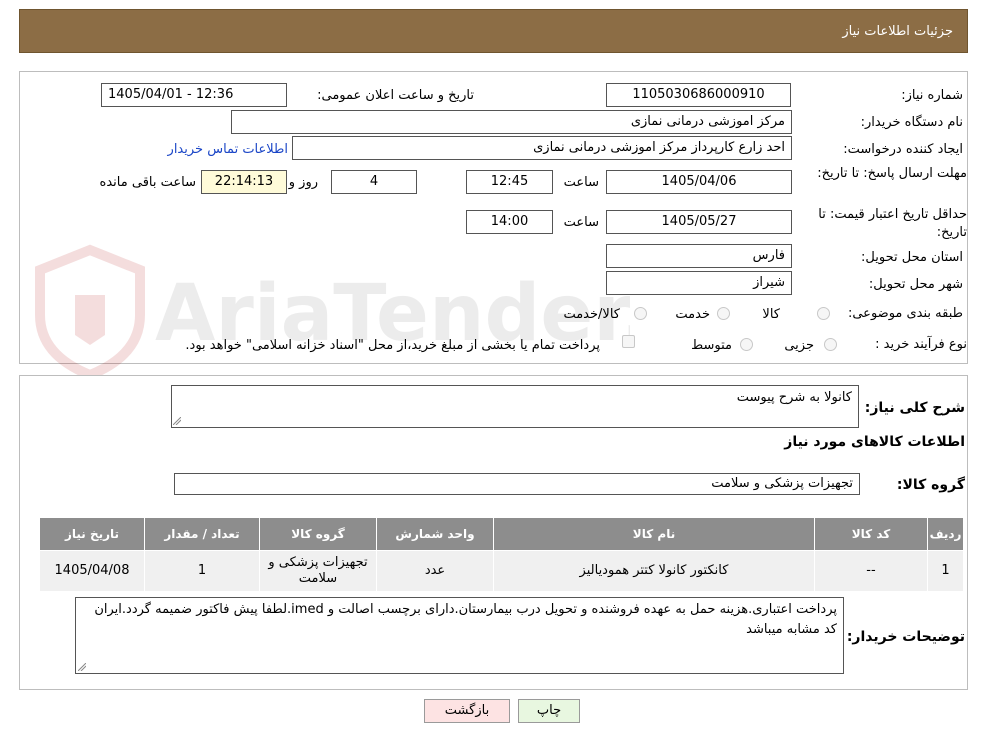 This screenshot has height=744, width=985. What do you see at coordinates (711, 345) in the screenshot?
I see `process-medium-label: متوسط` at bounding box center [711, 345].